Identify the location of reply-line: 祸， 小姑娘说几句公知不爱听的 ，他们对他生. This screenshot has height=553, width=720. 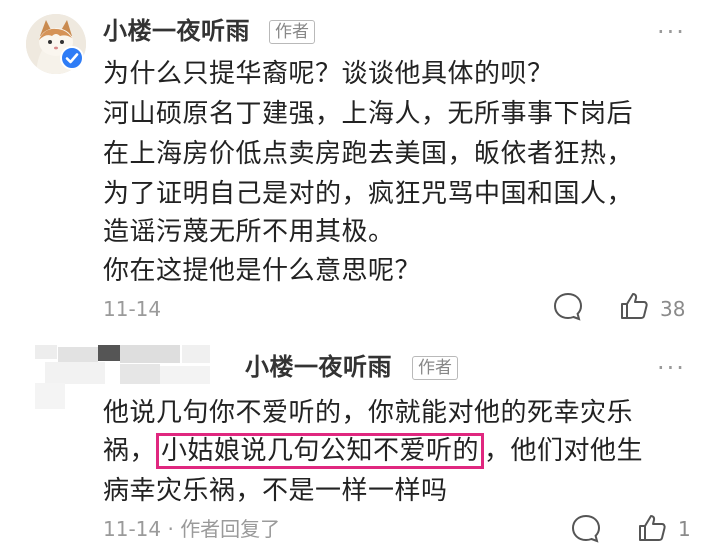
(373, 451).